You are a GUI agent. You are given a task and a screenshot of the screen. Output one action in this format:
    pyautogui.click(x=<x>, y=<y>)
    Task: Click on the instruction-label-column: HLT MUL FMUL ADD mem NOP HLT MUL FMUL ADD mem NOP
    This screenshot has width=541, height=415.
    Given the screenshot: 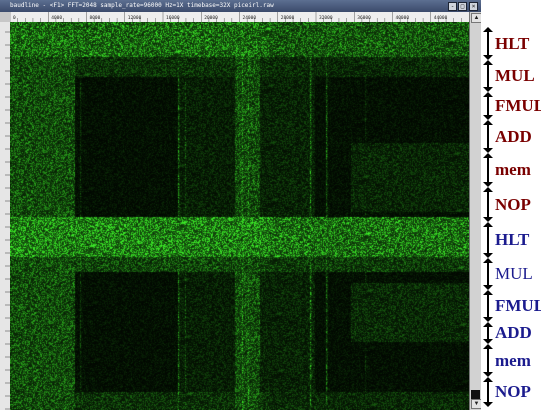 What is the action you would take?
    pyautogui.click(x=511, y=205)
    